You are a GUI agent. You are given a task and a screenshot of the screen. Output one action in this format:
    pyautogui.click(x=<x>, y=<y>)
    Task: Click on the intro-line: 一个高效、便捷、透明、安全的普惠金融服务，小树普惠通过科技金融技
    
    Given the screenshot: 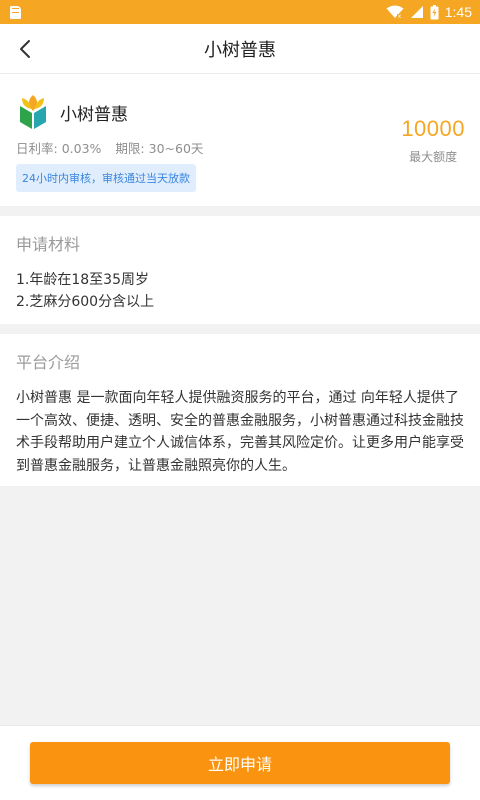 What is the action you would take?
    pyautogui.click(x=240, y=420)
    